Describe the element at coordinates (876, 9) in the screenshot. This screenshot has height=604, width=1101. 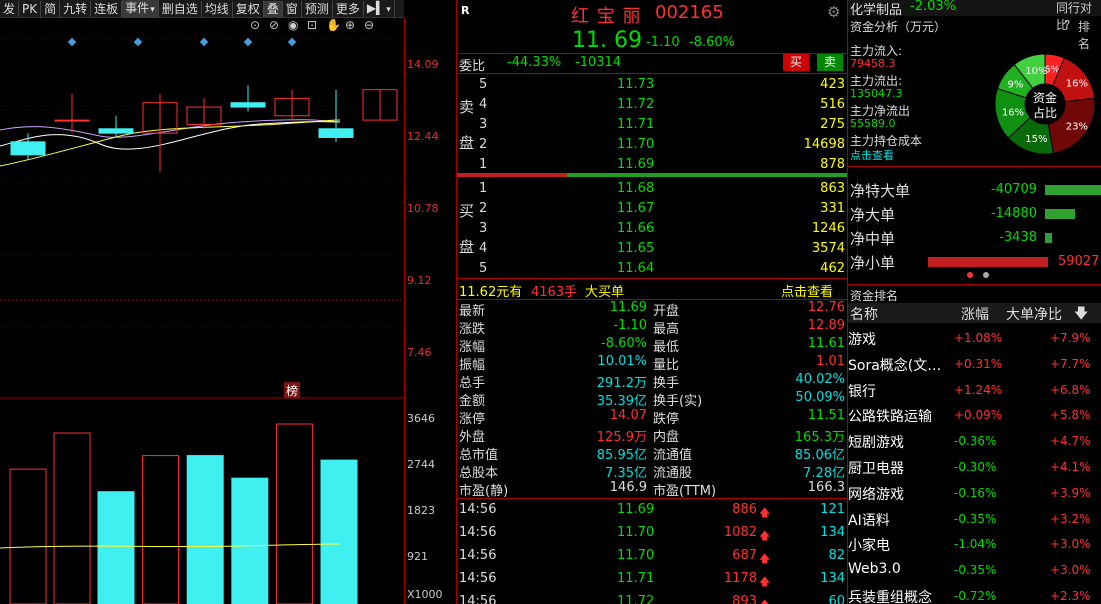
I see `sector-name: 化学制品` at that location.